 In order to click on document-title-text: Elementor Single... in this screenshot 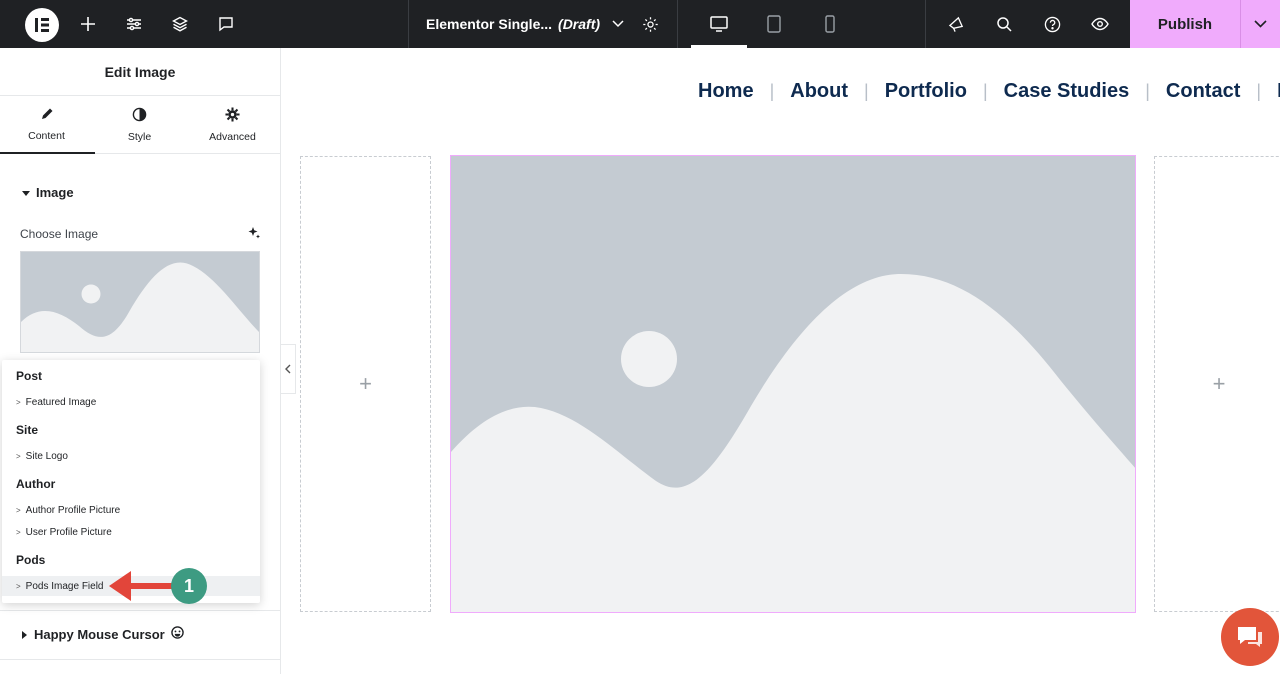, I will do `click(489, 24)`.